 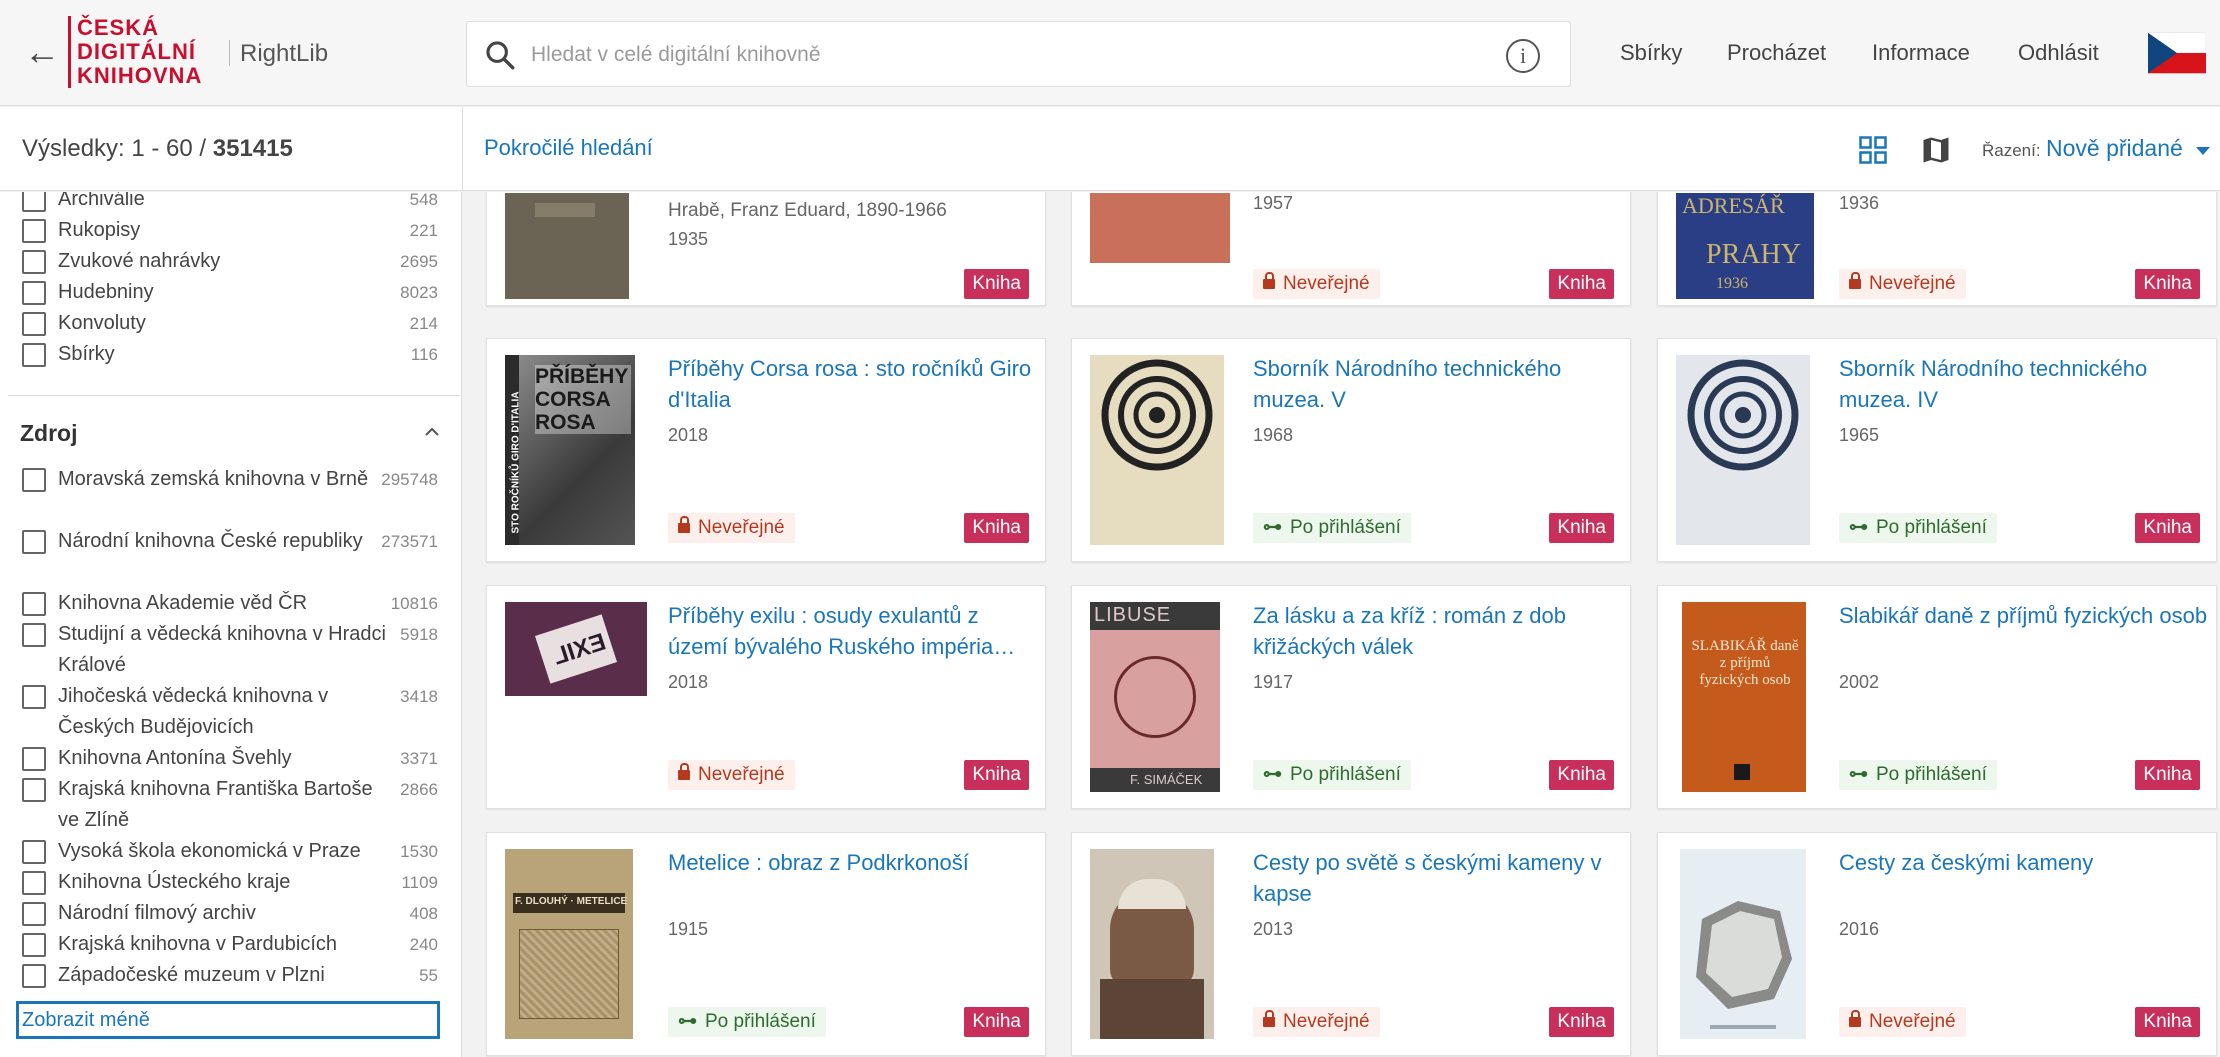 What do you see at coordinates (423, 913) in the screenshot?
I see `facet-count: 408` at bounding box center [423, 913].